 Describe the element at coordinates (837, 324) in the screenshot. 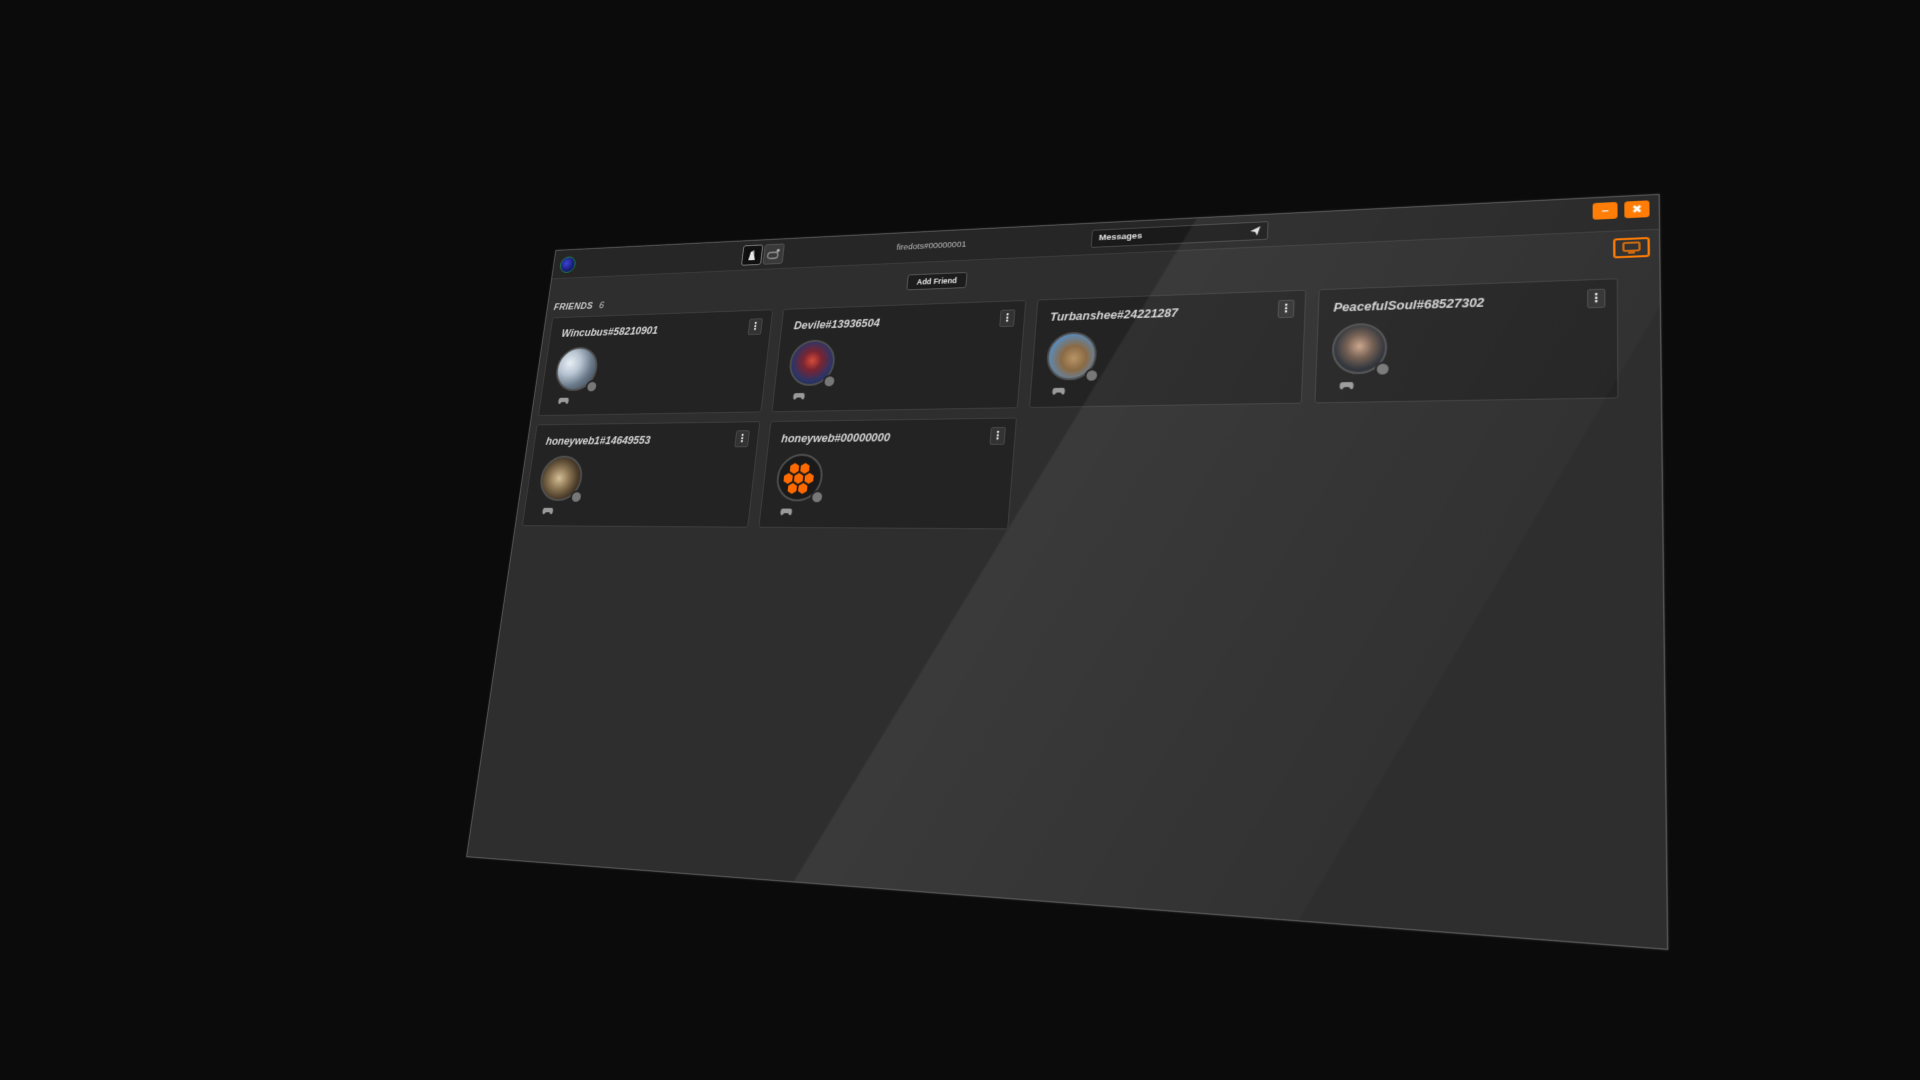

I see `friend-name: Devile#13936504` at that location.